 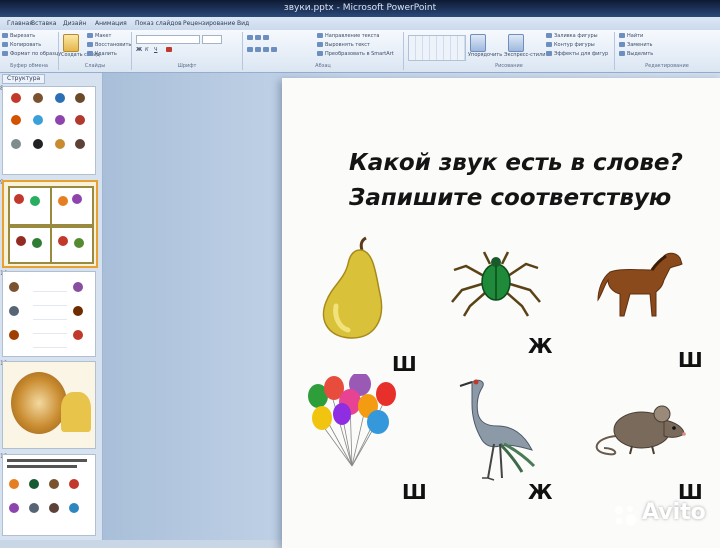 I want to click on shape-fill-button: Заливка фигуры, so click(x=572, y=36).